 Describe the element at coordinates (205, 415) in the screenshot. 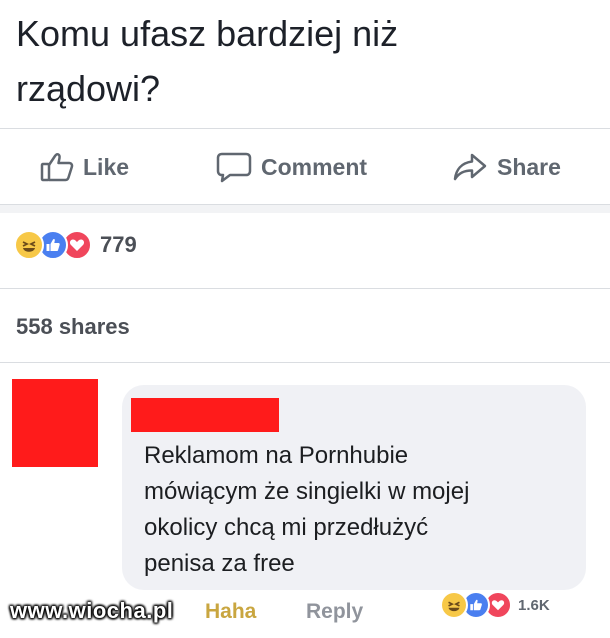

I see `commenter-name-redacted` at that location.